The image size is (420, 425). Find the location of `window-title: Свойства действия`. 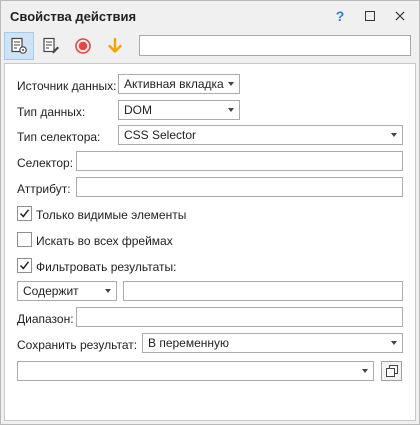

window-title: Свойства действия is located at coordinates (73, 16).